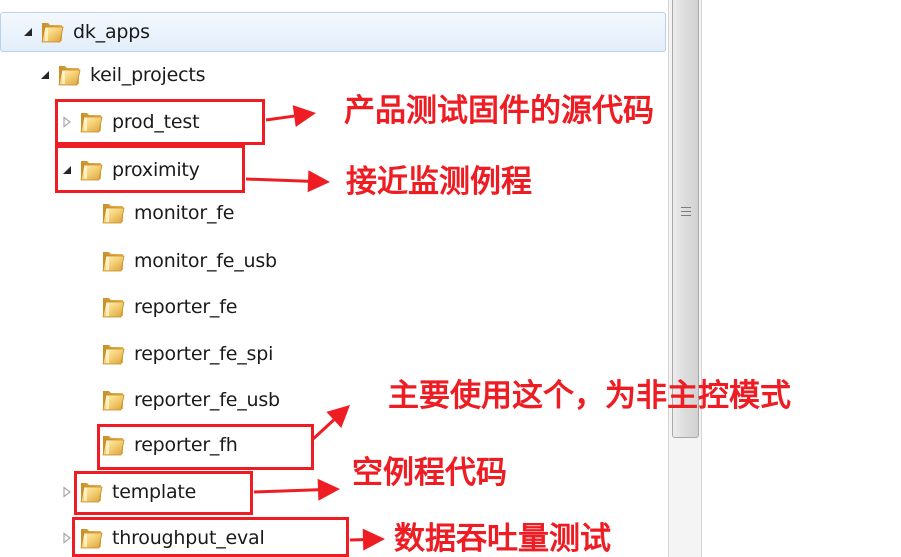 Image resolution: width=901 pixels, height=557 pixels. I want to click on tree-item-label: reporter_fe_usb, so click(207, 400).